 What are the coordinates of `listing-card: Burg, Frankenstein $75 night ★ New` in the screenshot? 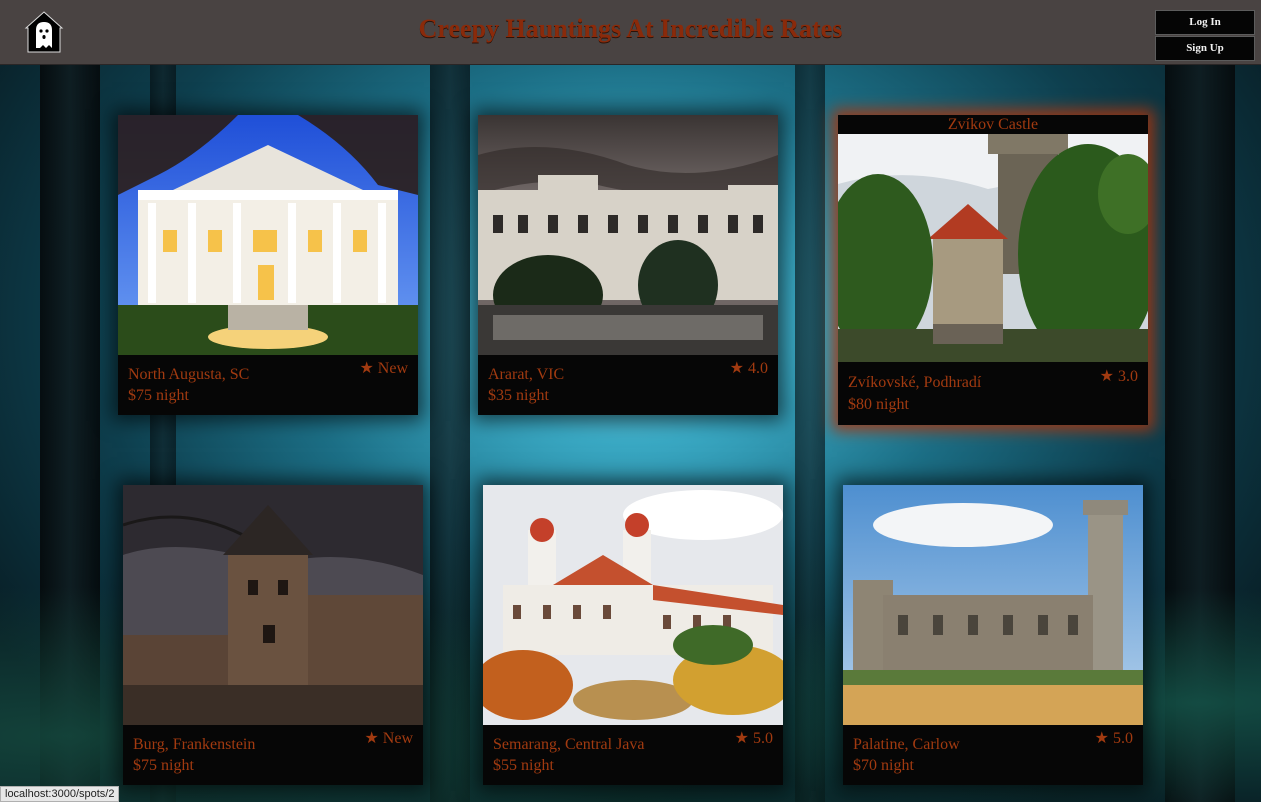 It's located at (273, 635).